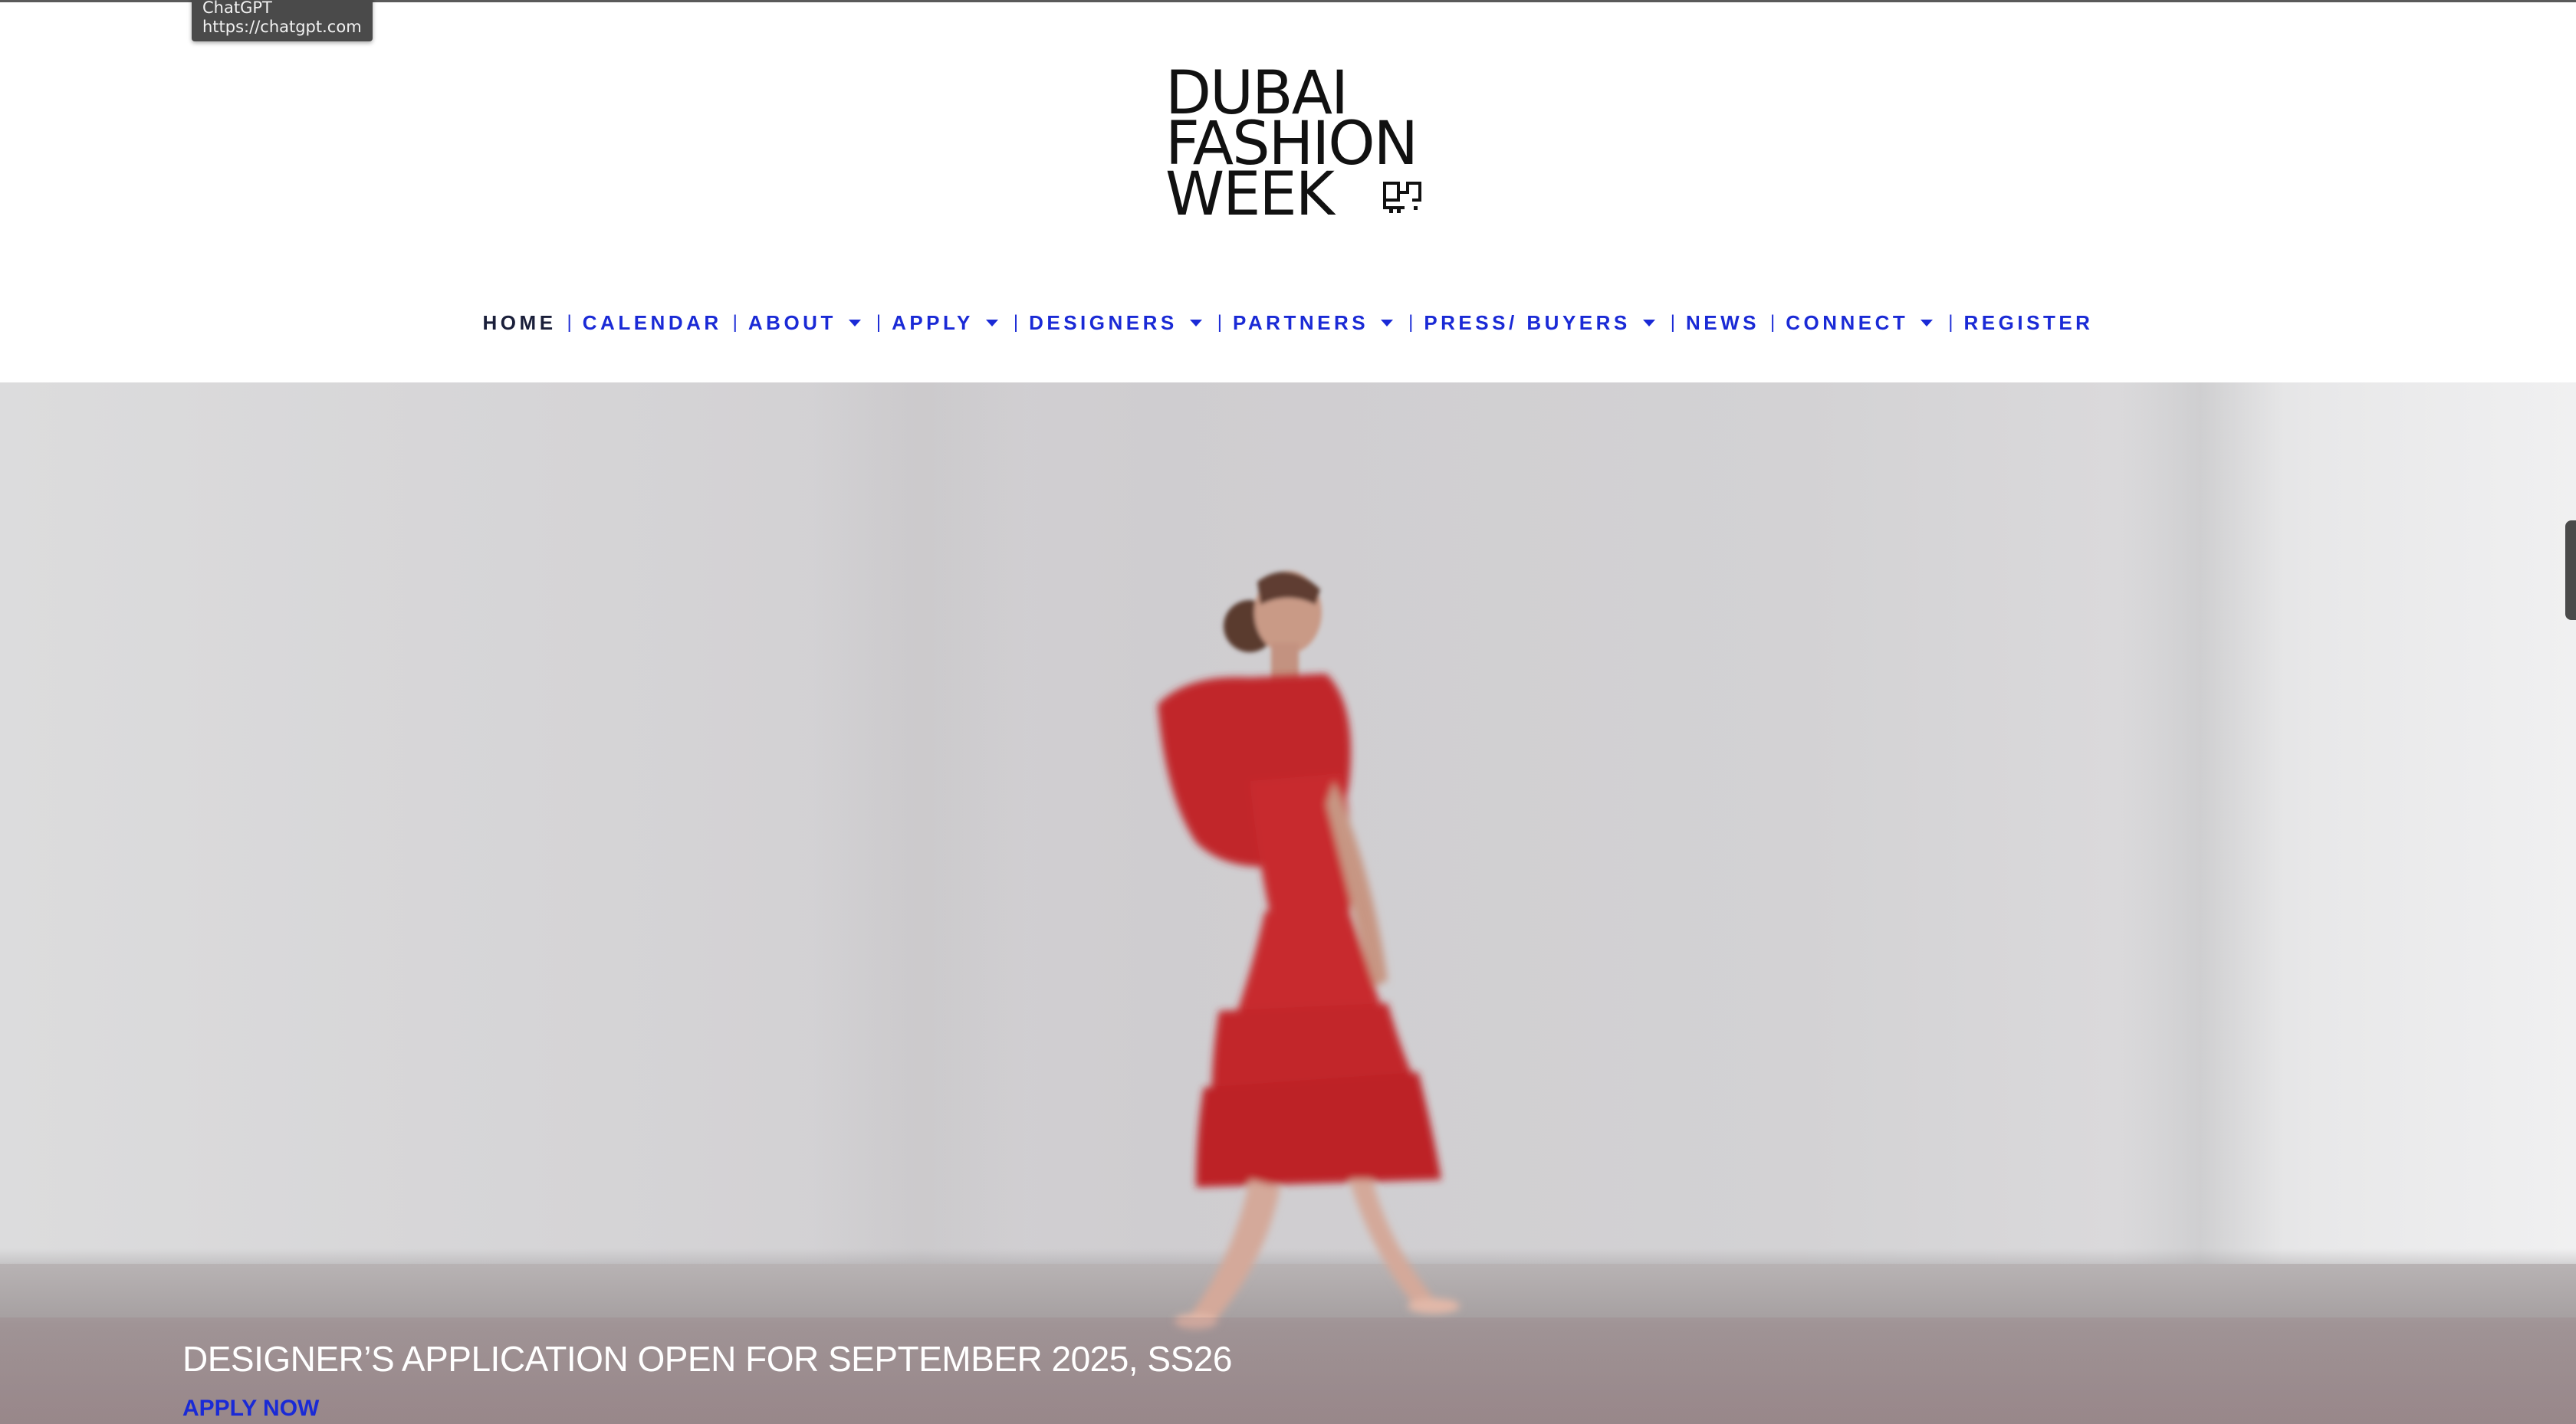  I want to click on nav-label-partners: PARTNERS, so click(1301, 322).